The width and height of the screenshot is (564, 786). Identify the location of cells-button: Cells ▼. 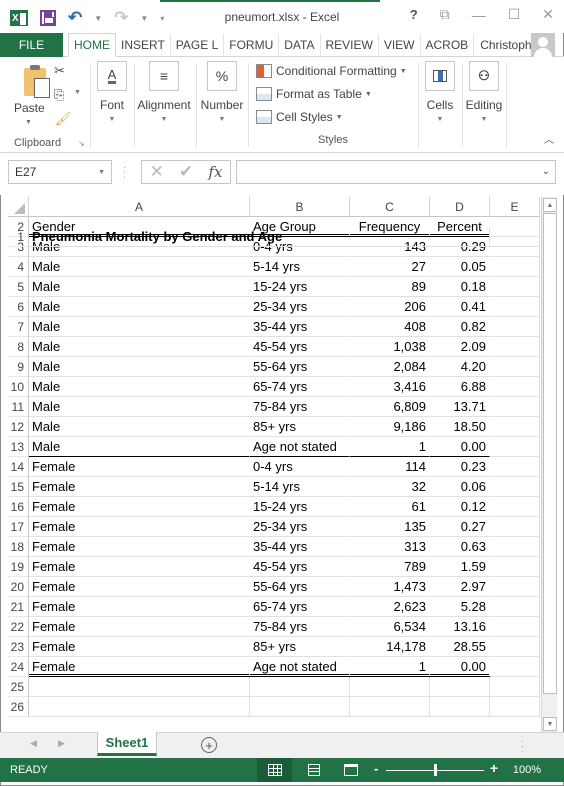
(440, 92).